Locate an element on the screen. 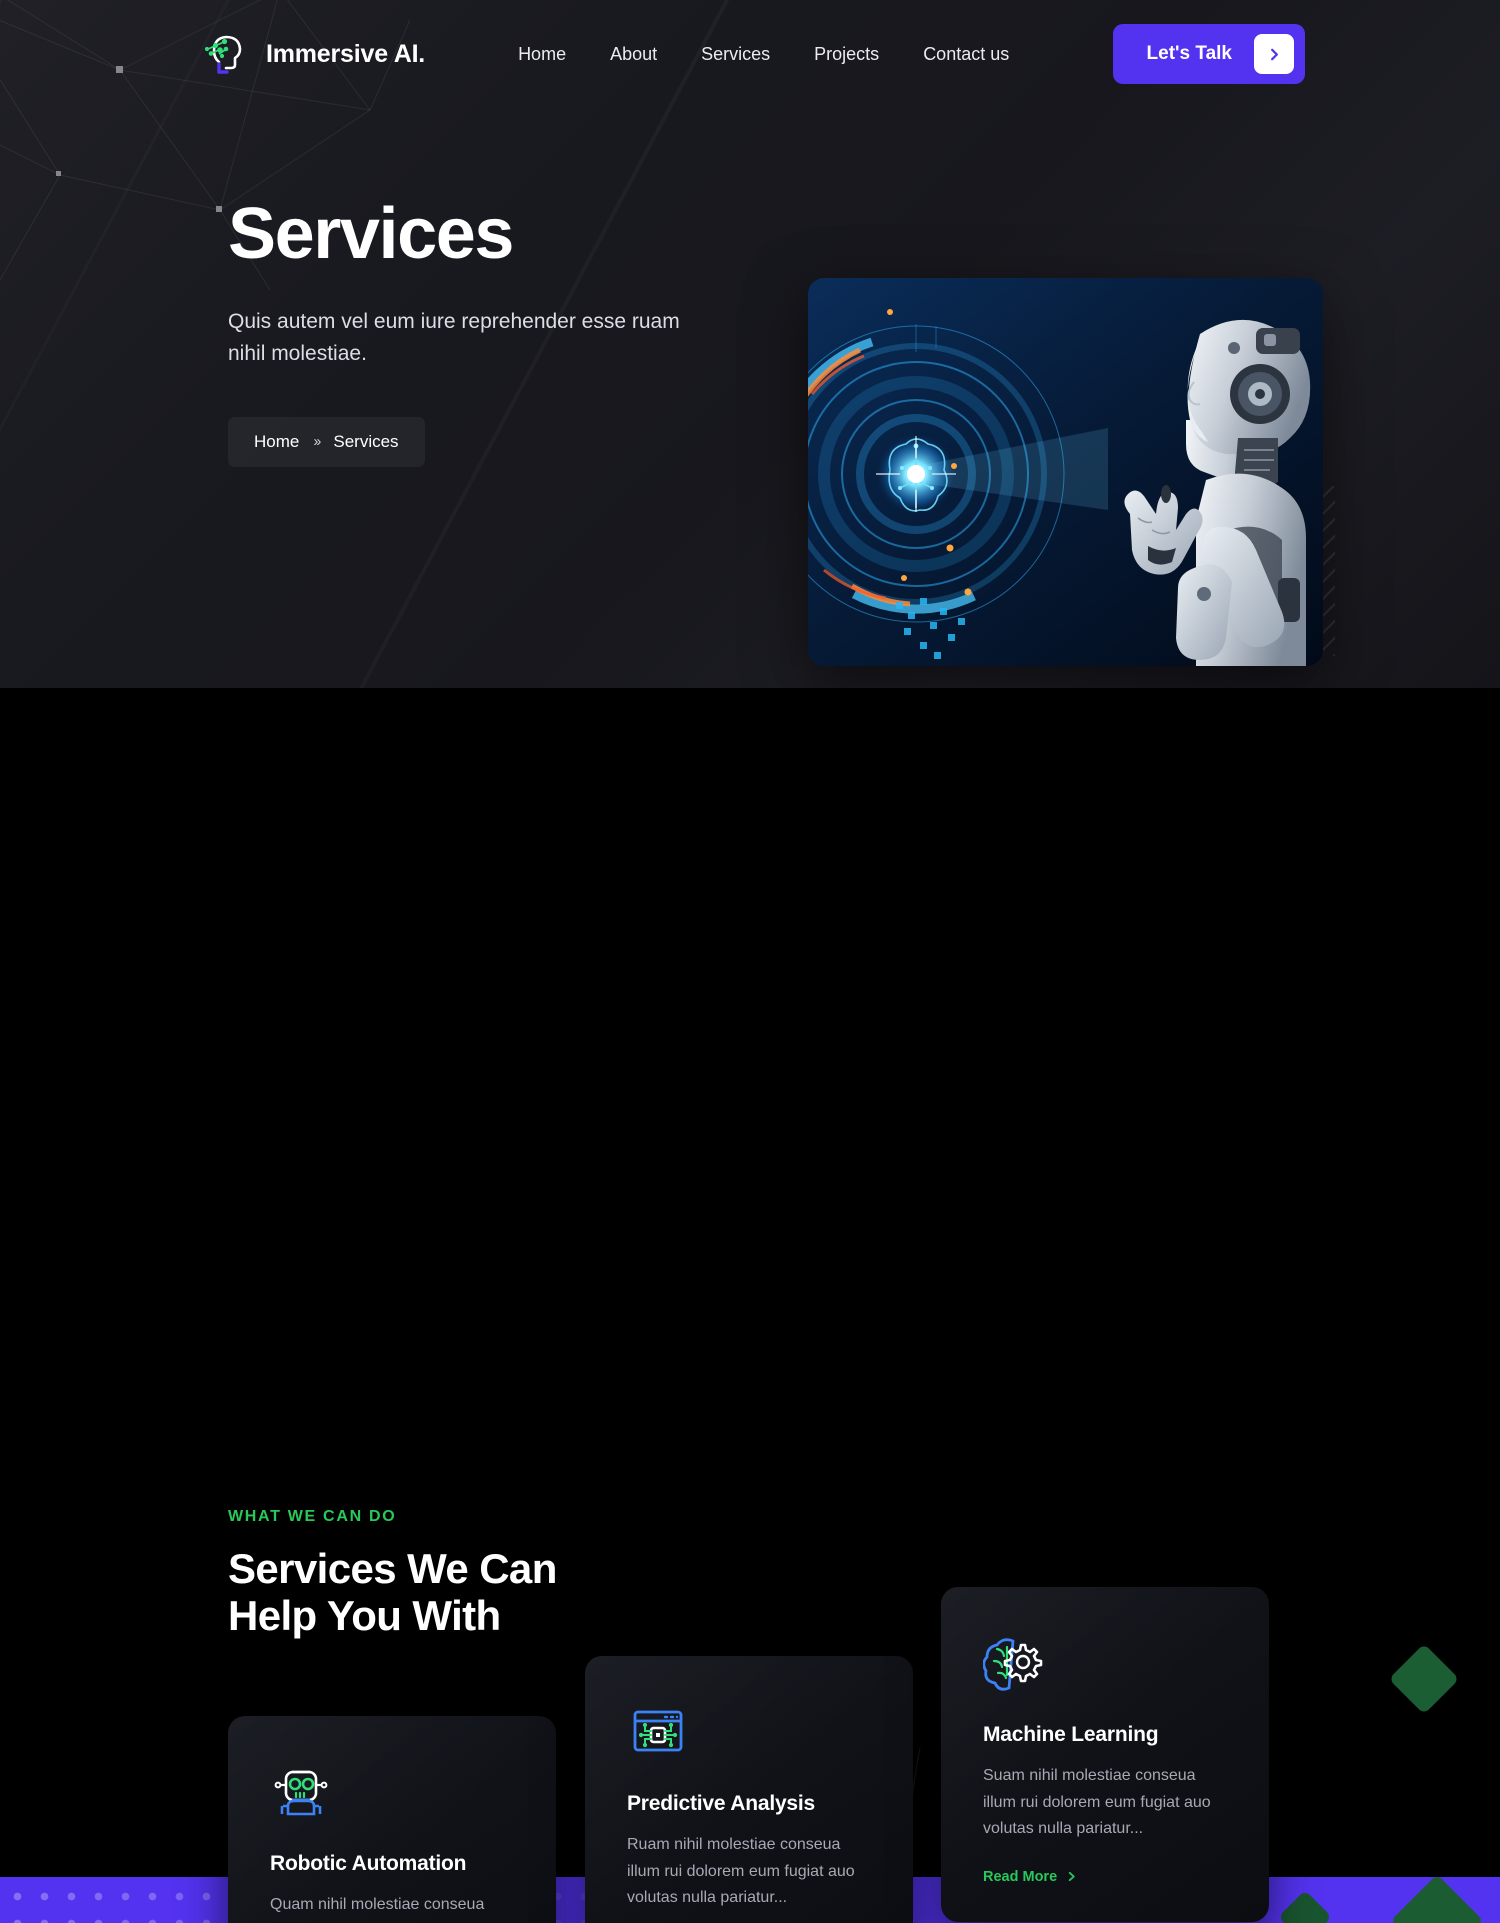 The image size is (1500, 1923). lets-talk-button: Let's Talk is located at coordinates (1208, 54).